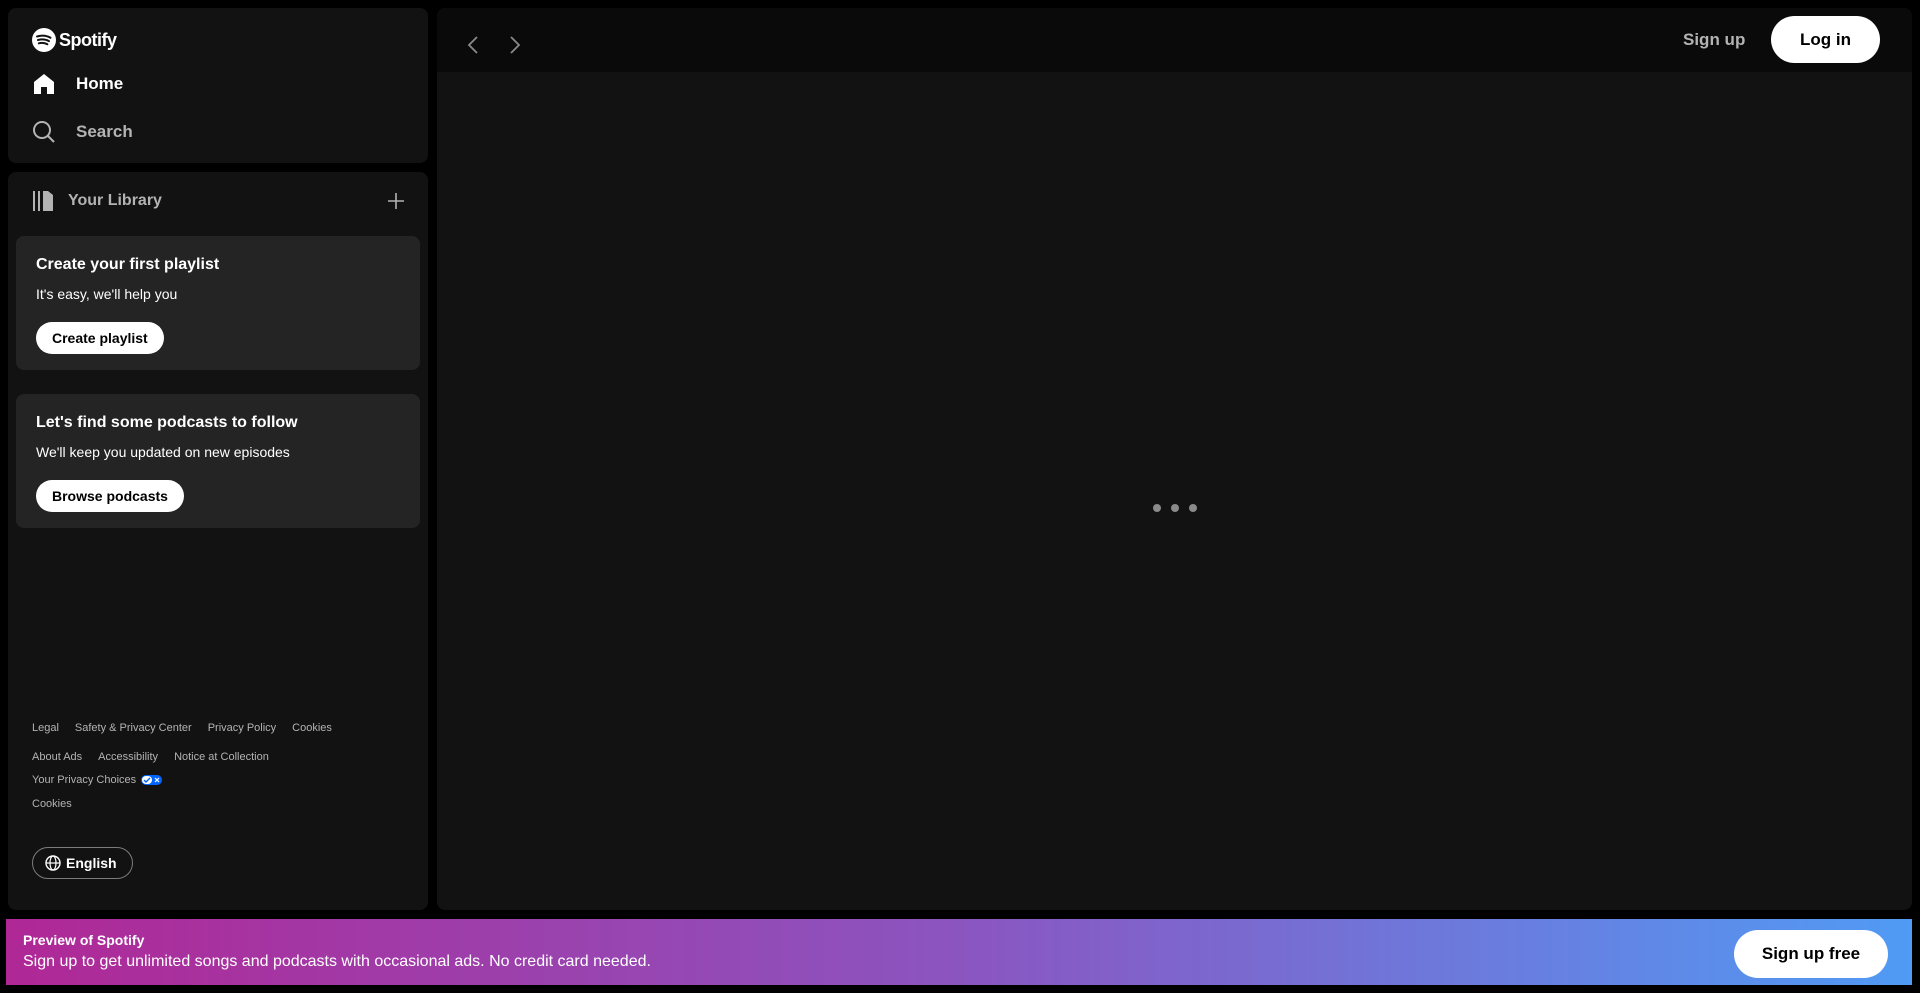 The image size is (1920, 993). I want to click on nav-search: Search, so click(82, 132).